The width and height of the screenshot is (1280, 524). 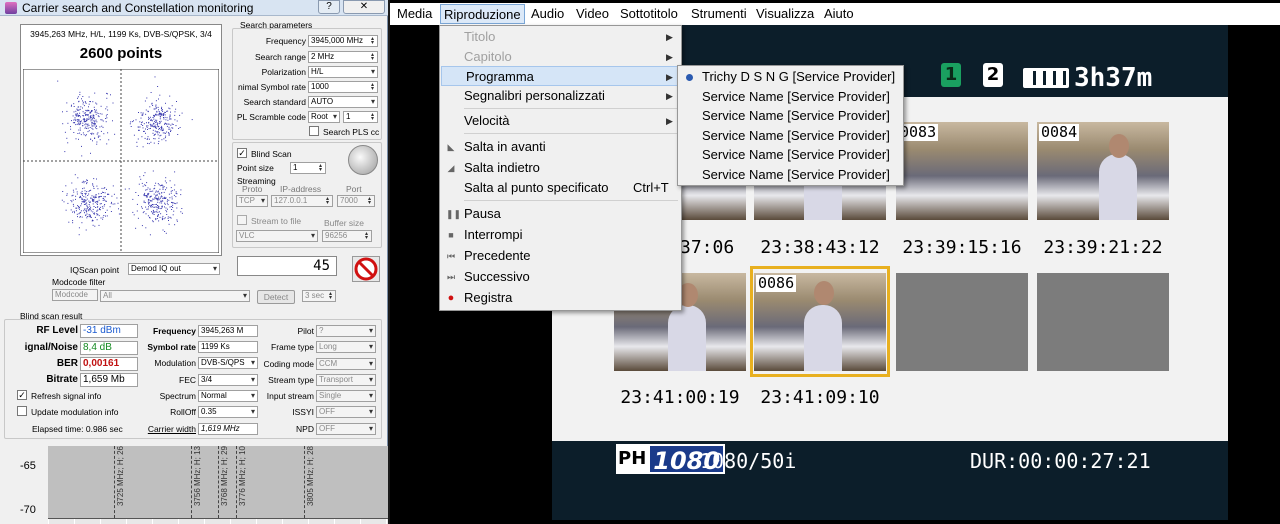 What do you see at coordinates (482, 14) in the screenshot?
I see `menu-riproduzione: Riproduzione` at bounding box center [482, 14].